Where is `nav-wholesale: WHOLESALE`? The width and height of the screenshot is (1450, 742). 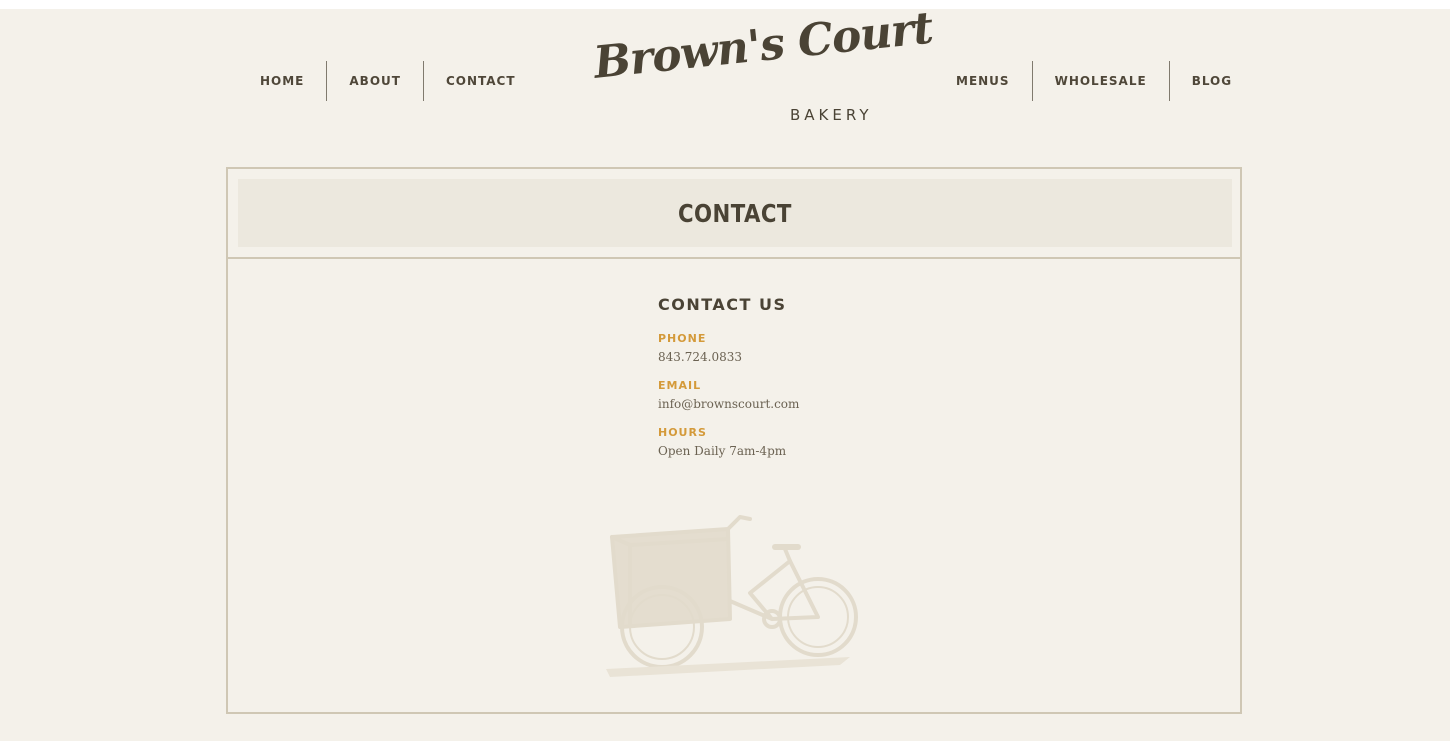
nav-wholesale: WHOLESALE is located at coordinates (1101, 81).